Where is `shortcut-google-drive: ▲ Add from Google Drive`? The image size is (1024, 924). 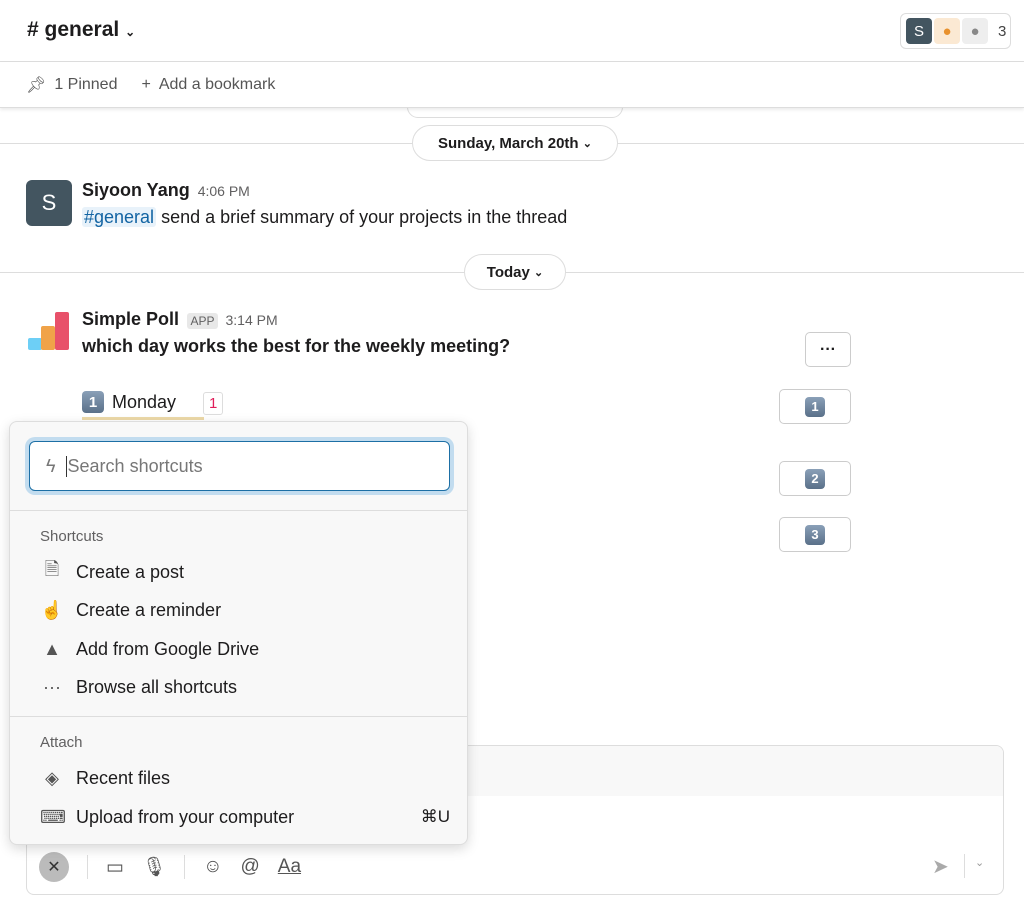 shortcut-google-drive: ▲ Add from Google Drive is located at coordinates (245, 649).